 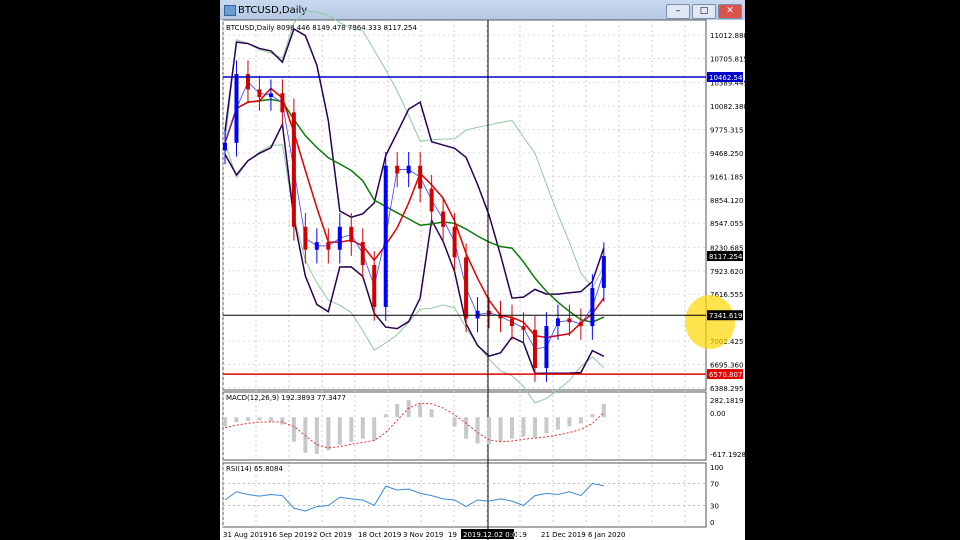 What do you see at coordinates (710, 322) in the screenshot?
I see `highlight-marker` at bounding box center [710, 322].